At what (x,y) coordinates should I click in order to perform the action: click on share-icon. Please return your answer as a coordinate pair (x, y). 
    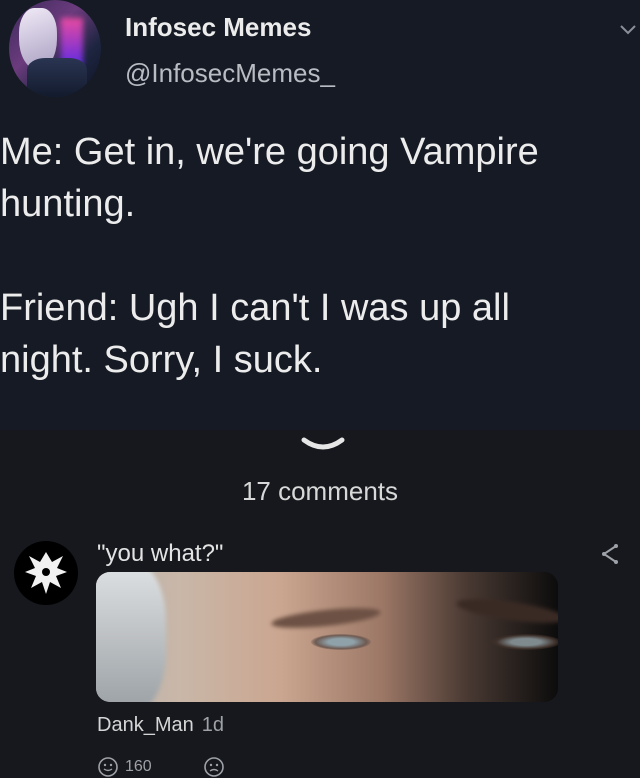
    Looking at the image, I should click on (610, 554).